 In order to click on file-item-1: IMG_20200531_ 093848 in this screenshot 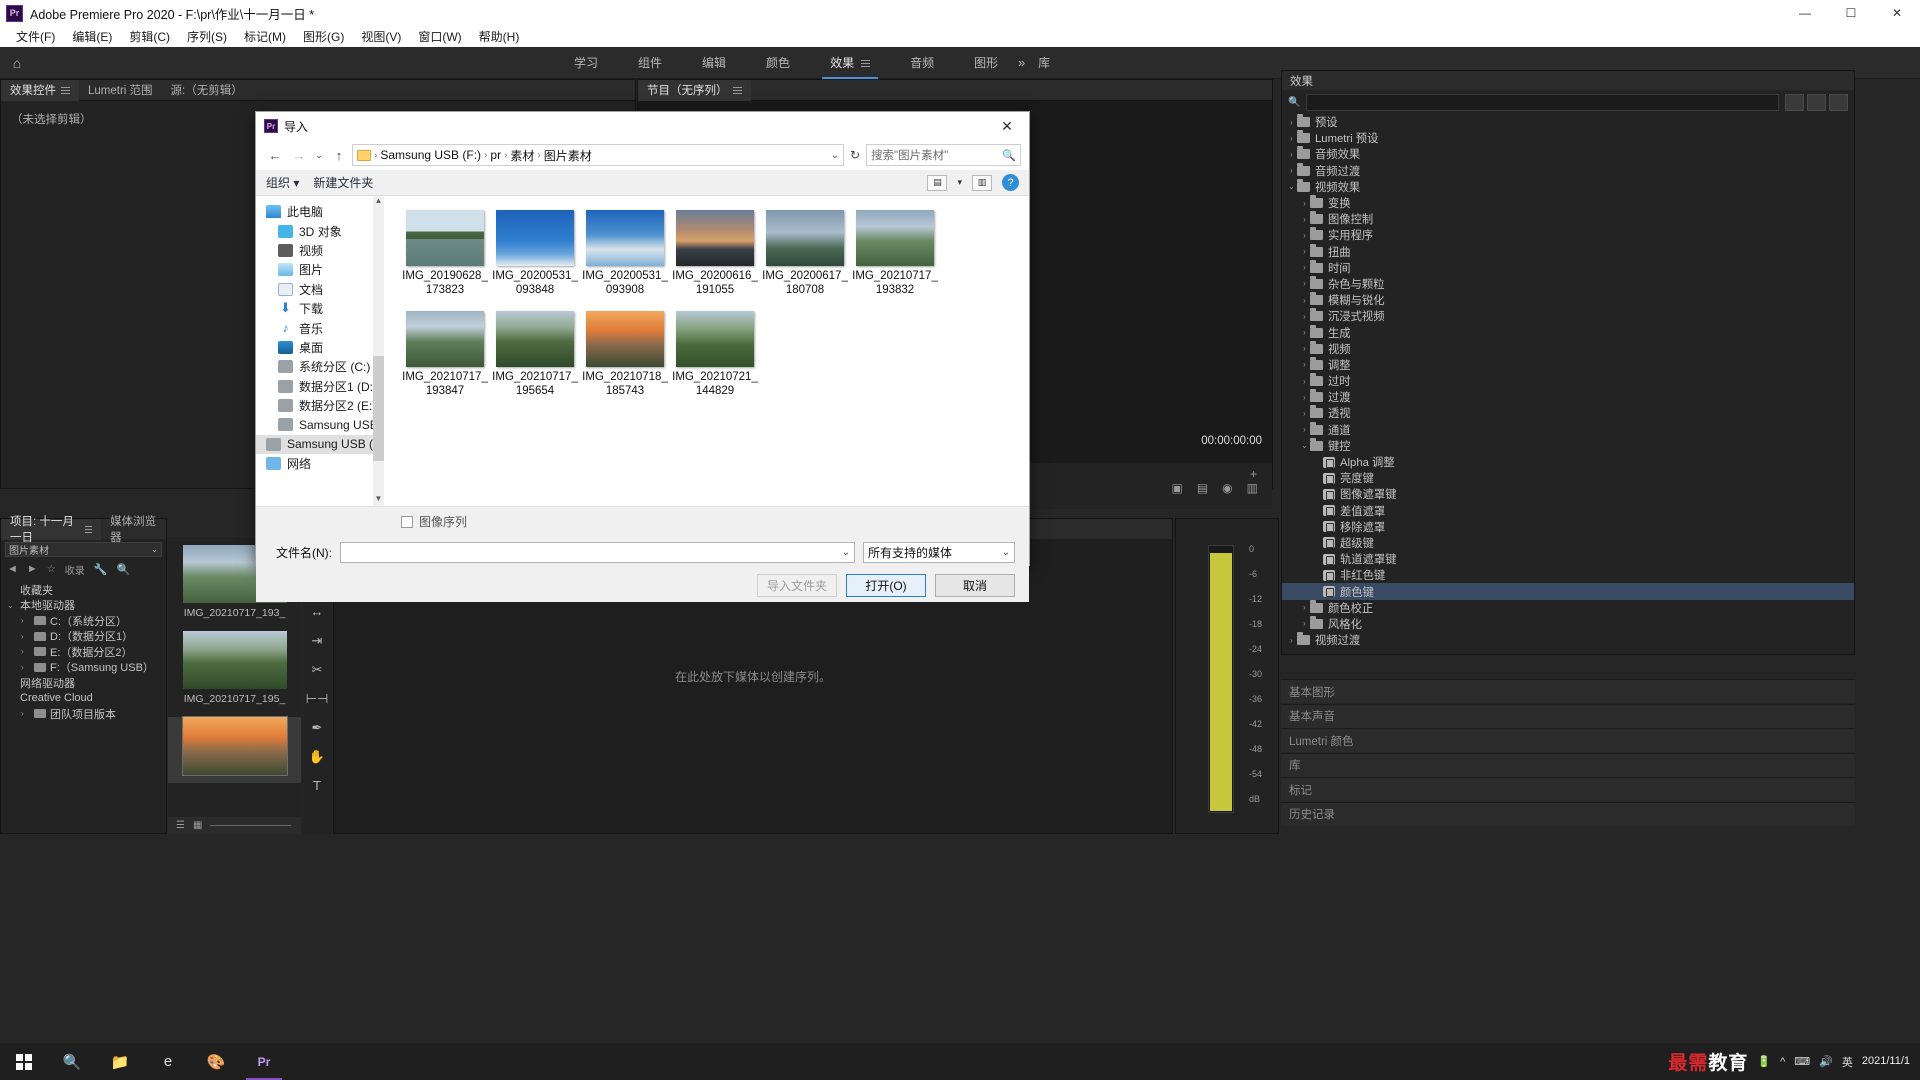, I will do `click(535, 253)`.